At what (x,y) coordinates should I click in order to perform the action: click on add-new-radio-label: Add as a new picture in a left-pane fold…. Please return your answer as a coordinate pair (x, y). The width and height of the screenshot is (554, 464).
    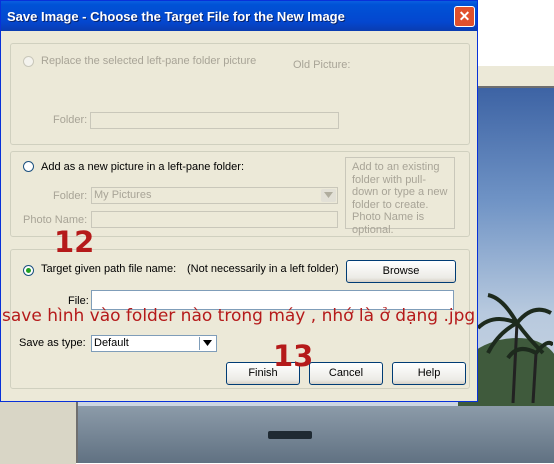
    Looking at the image, I should click on (143, 167).